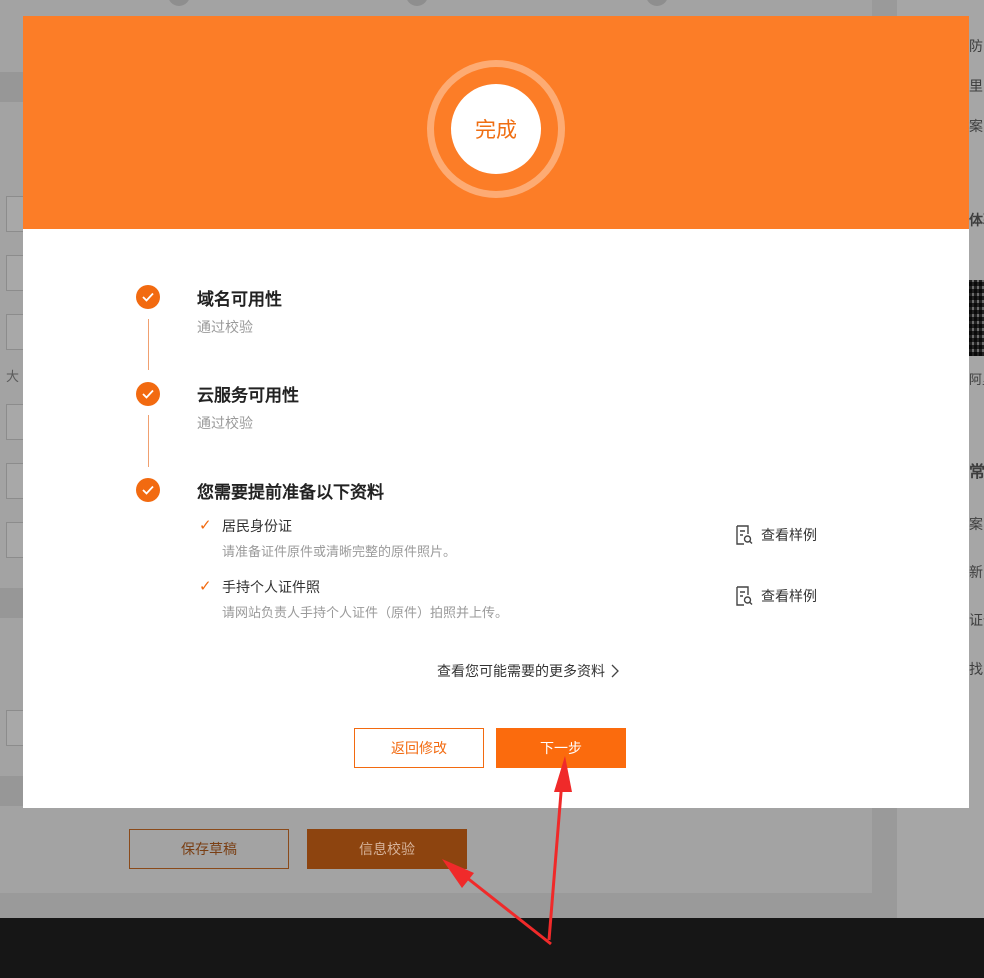 The image size is (984, 978). I want to click on page-footer, so click(492, 948).